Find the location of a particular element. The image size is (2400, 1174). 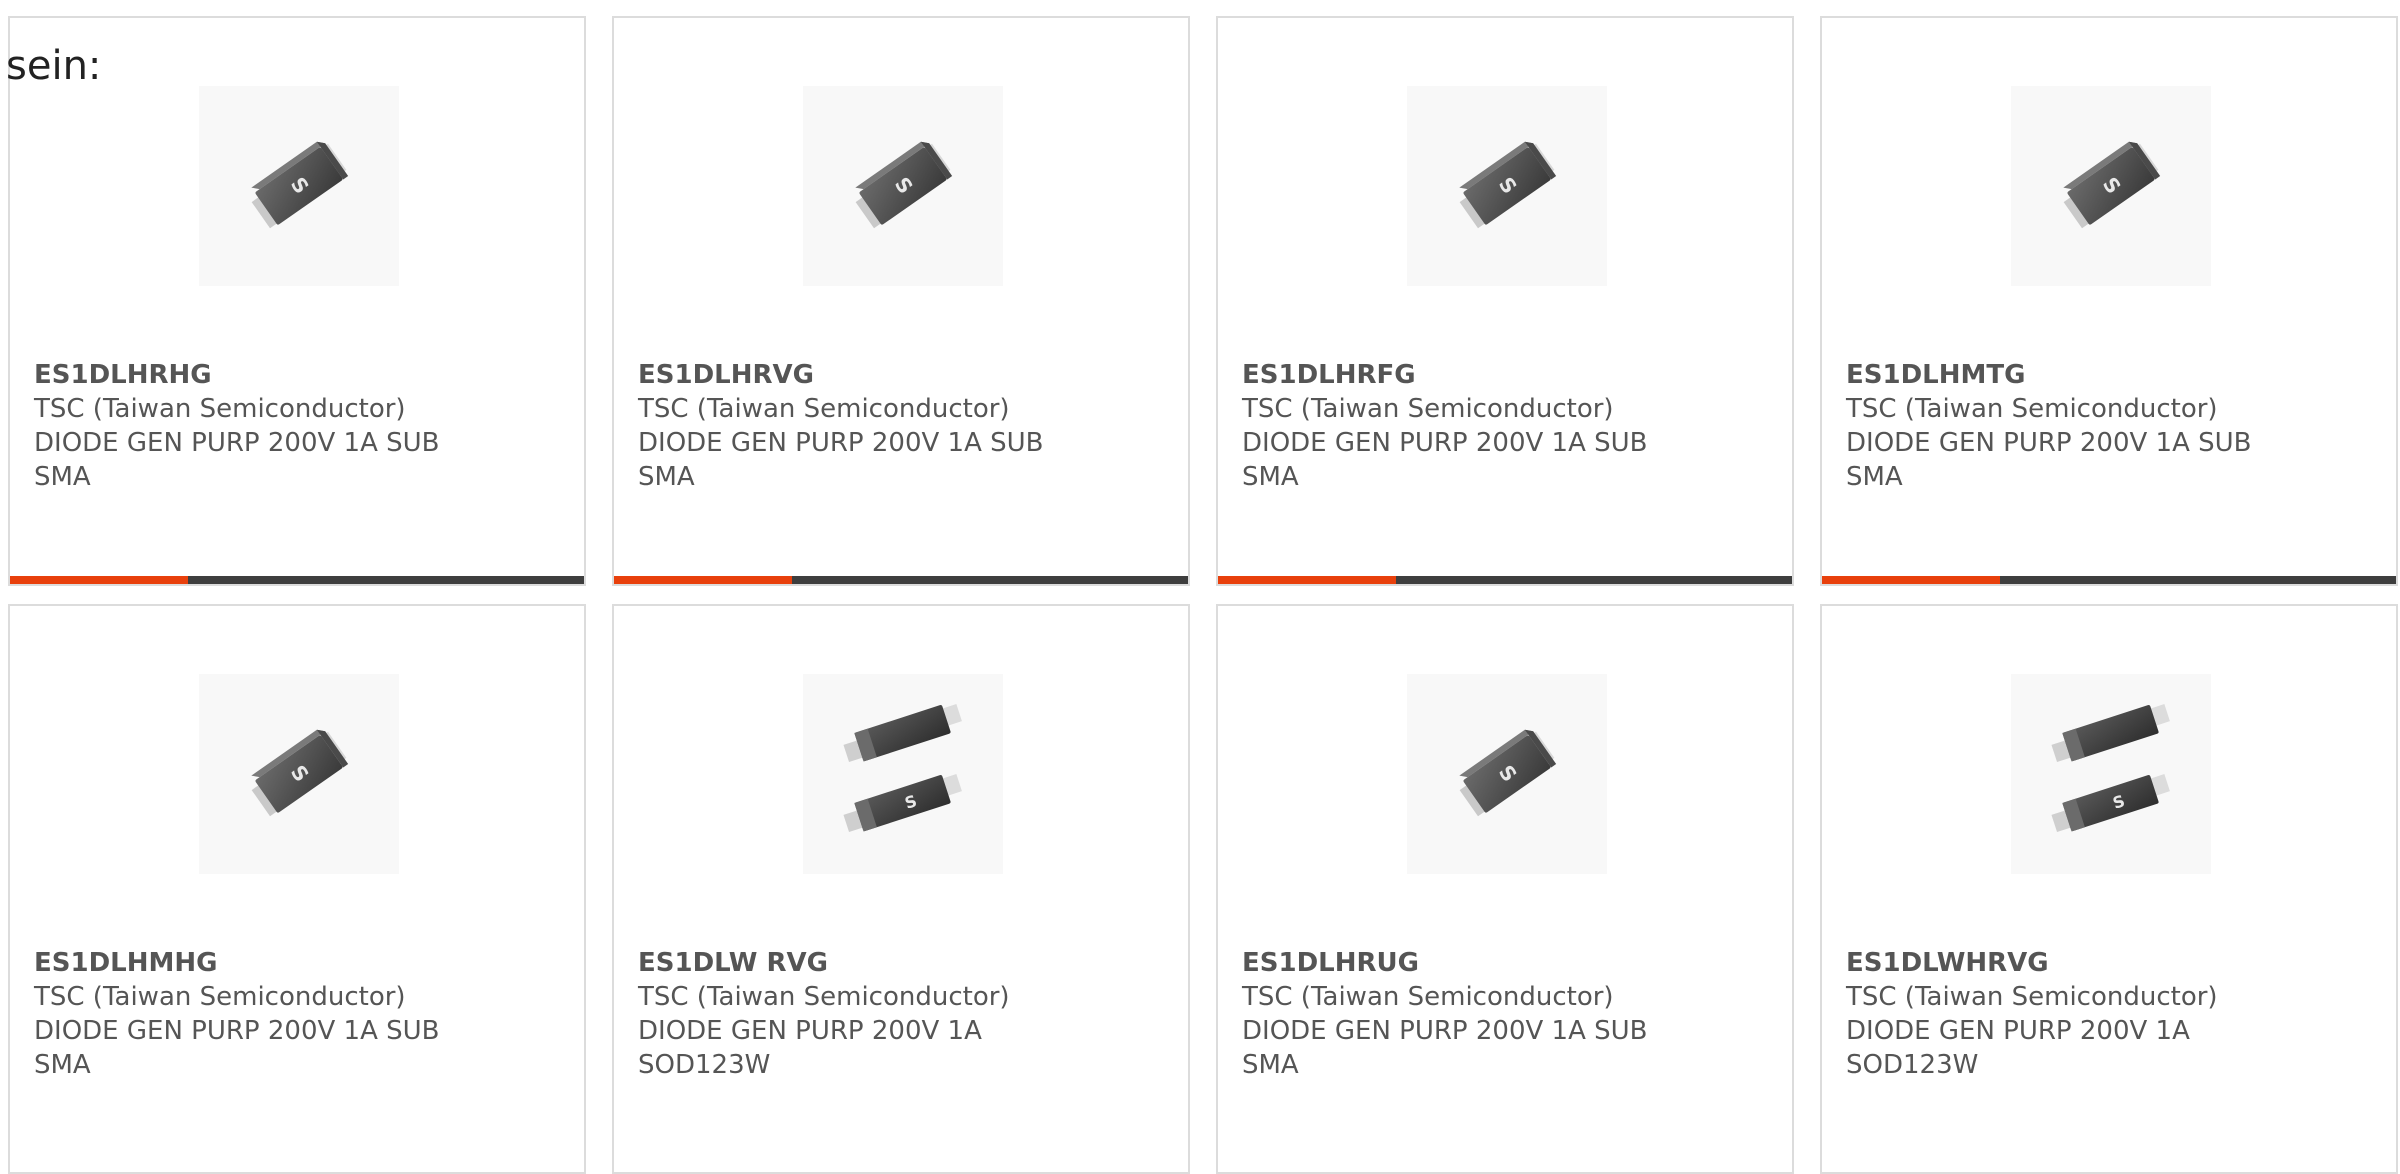

part-number-link: ES1DLHRHG is located at coordinates (301, 375).